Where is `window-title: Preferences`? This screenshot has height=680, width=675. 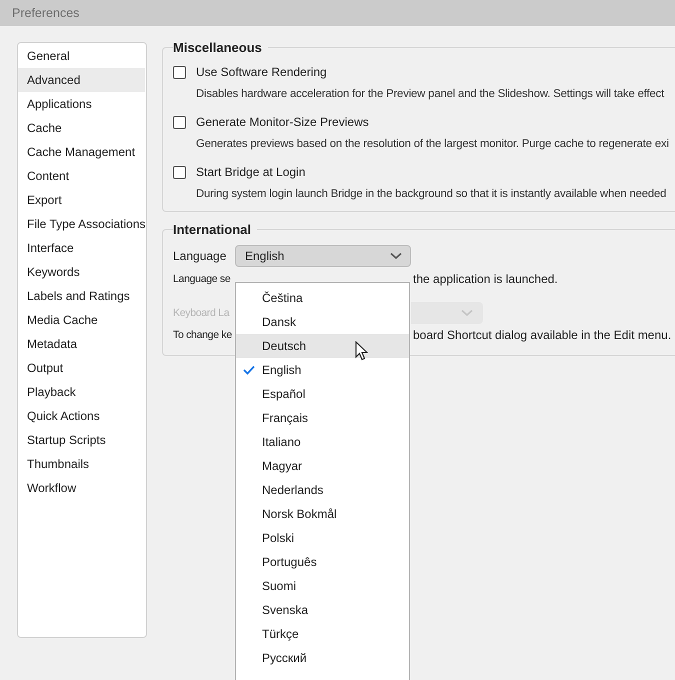
window-title: Preferences is located at coordinates (46, 13).